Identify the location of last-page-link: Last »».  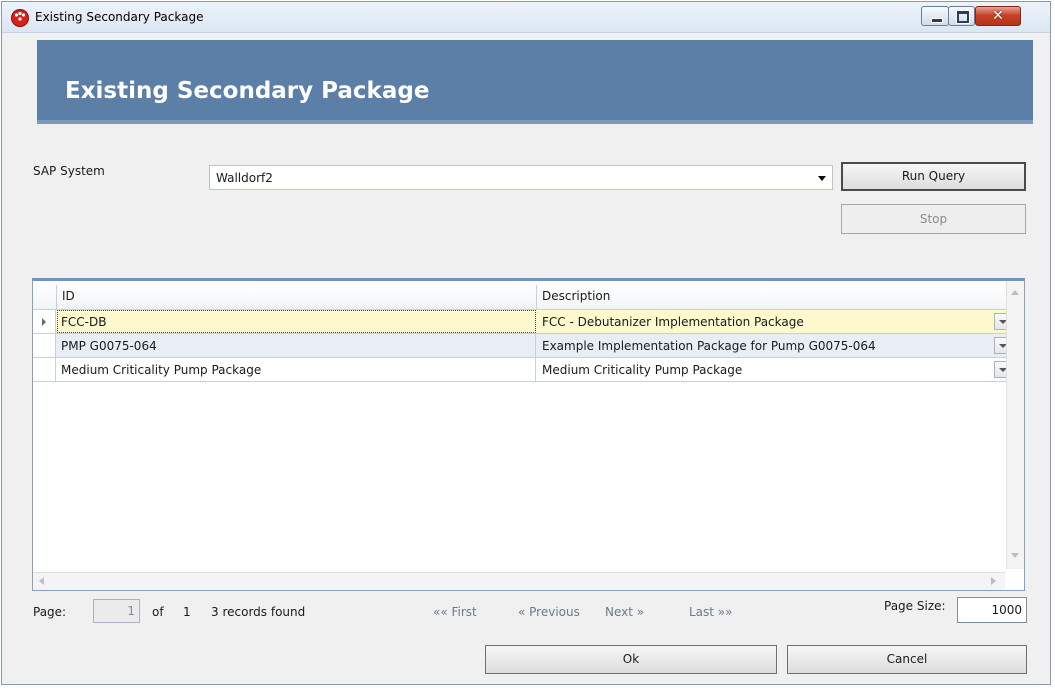
(711, 612).